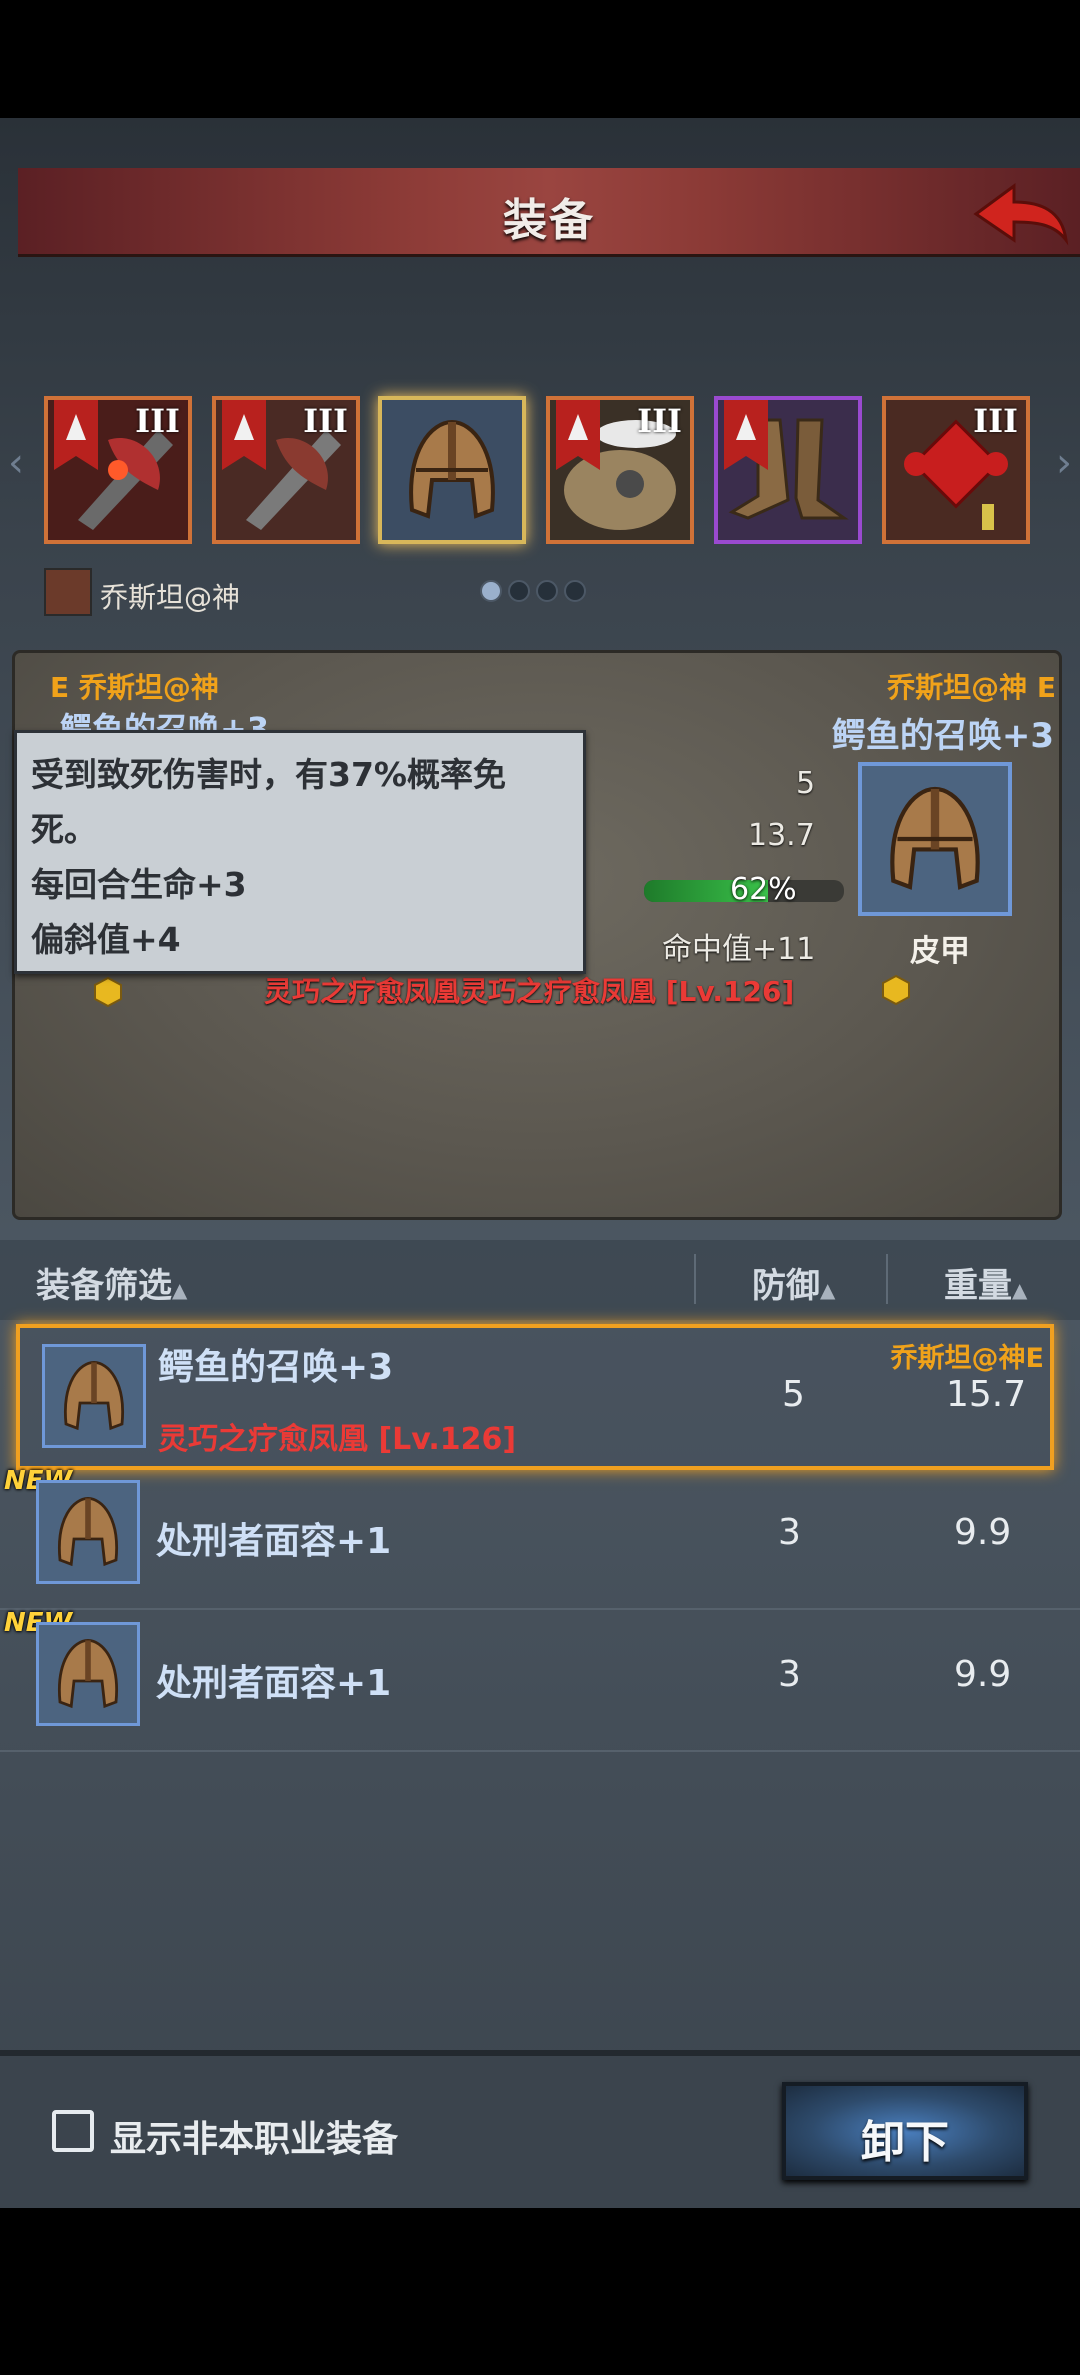 The image size is (1080, 2375). Describe the element at coordinates (793, 1394) in the screenshot. I see `item-defense: 5` at that location.